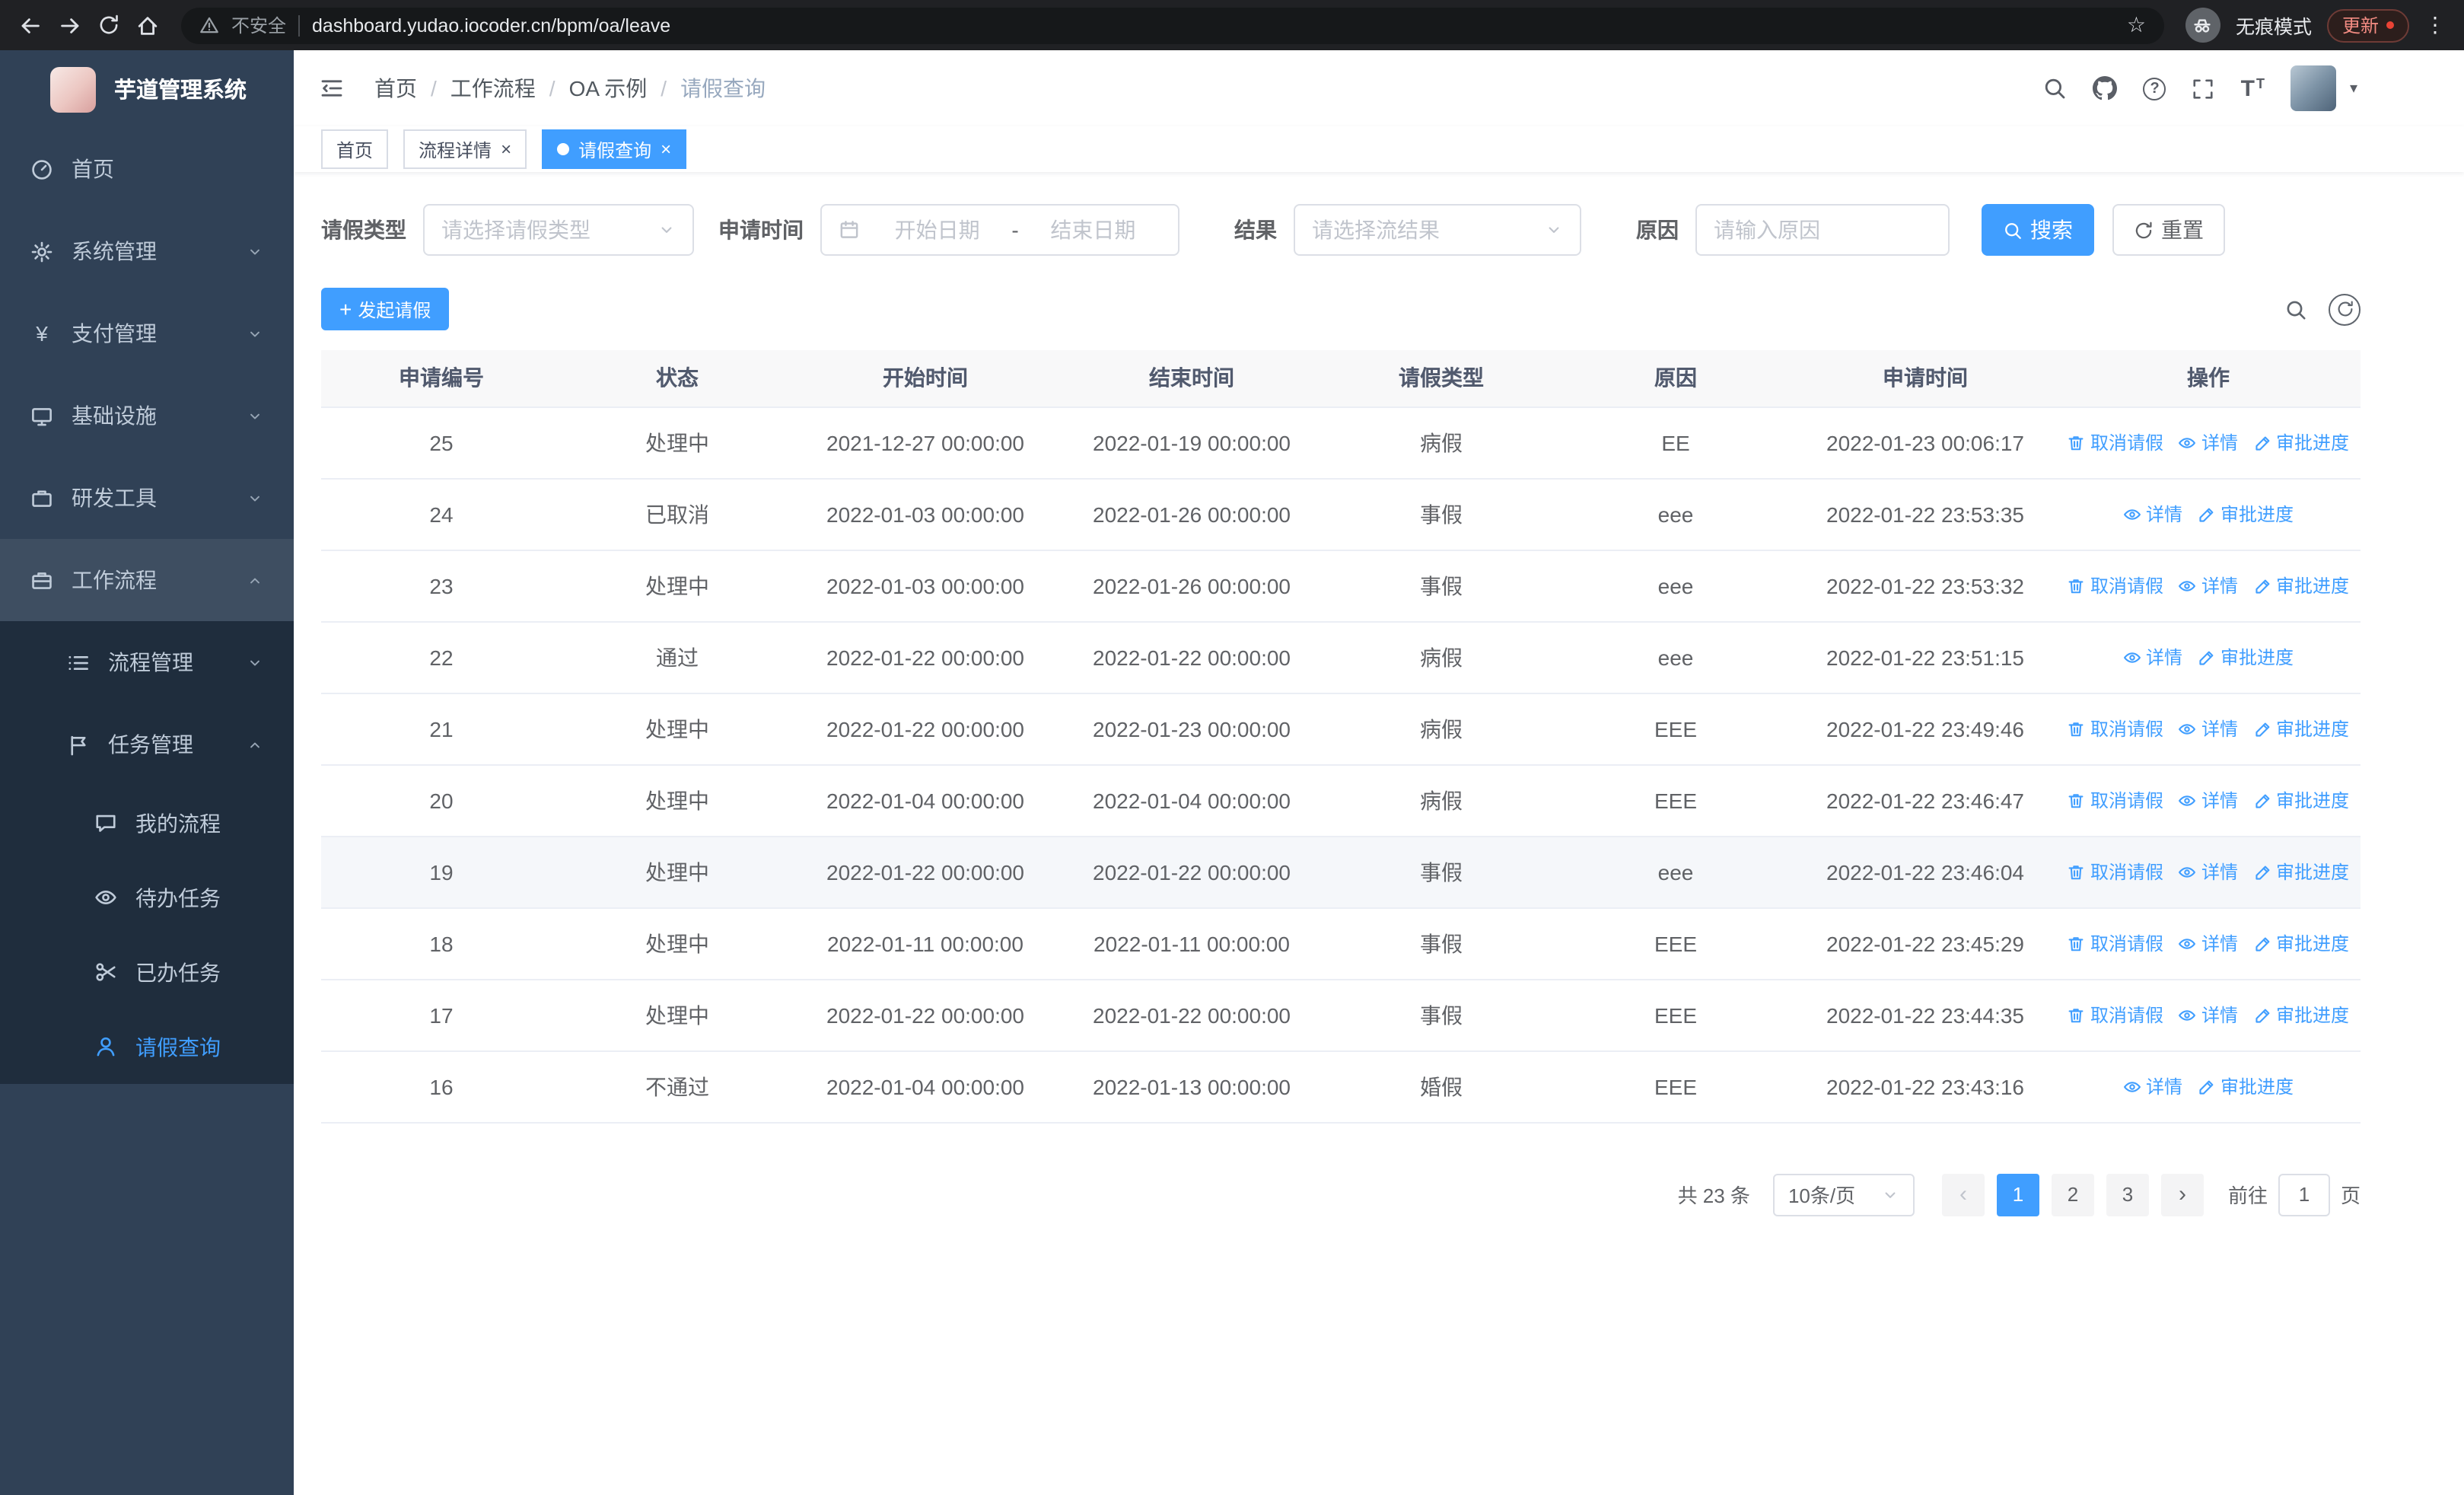 This screenshot has height=1495, width=2464. I want to click on sidebar-item-devtools: 研发工具, so click(147, 498).